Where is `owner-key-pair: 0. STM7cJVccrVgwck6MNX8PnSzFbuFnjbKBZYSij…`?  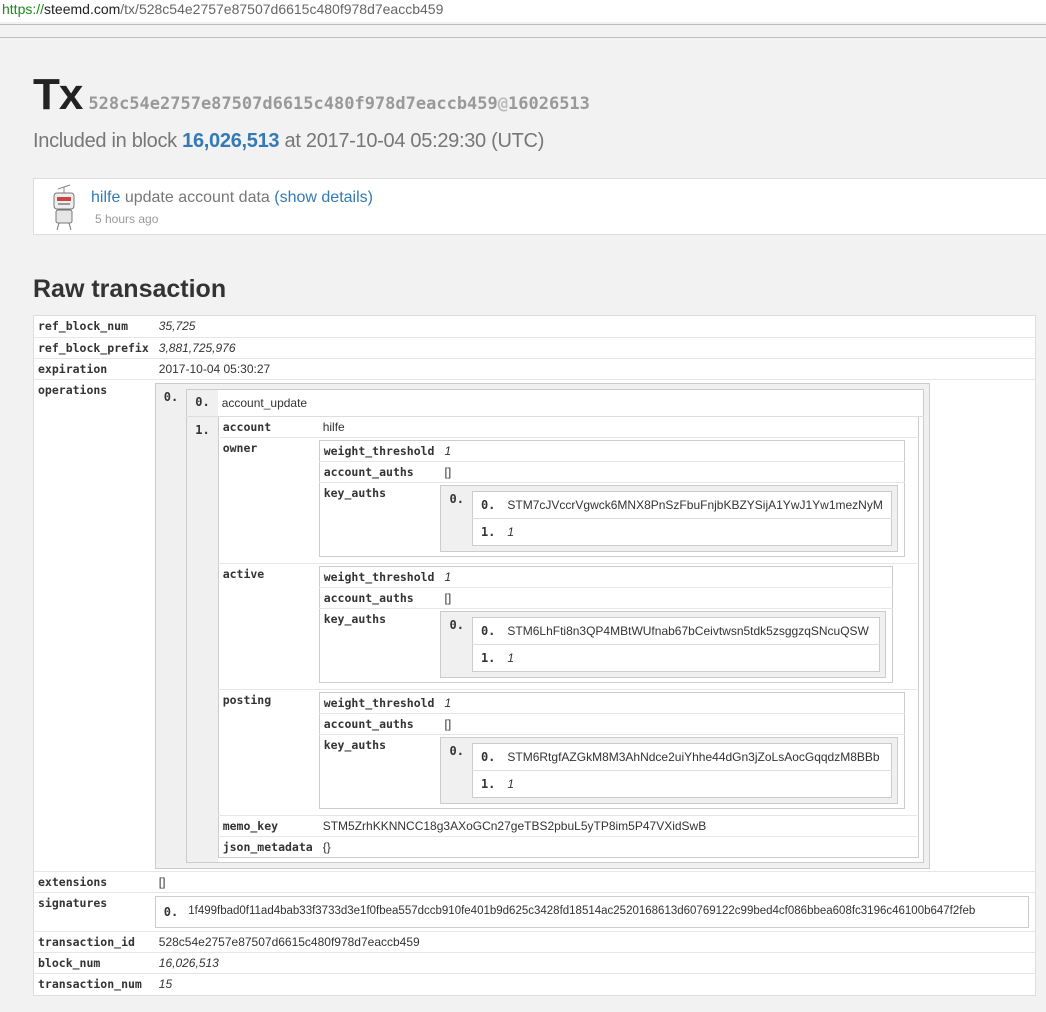
owner-key-pair: 0. STM7cJVccrVgwck6MNX8PnSzFbuFnjbKBZYSij… is located at coordinates (682, 518).